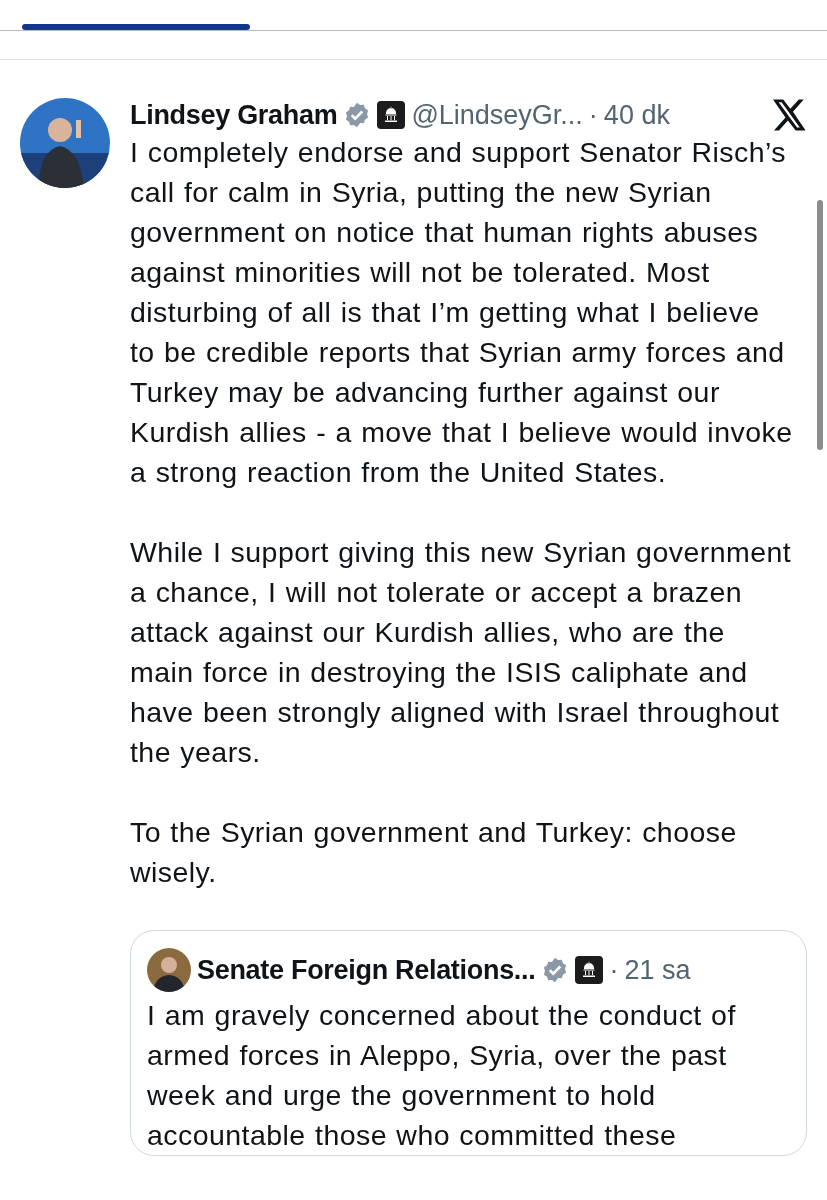  What do you see at coordinates (169, 970) in the screenshot?
I see `avatar` at bounding box center [169, 970].